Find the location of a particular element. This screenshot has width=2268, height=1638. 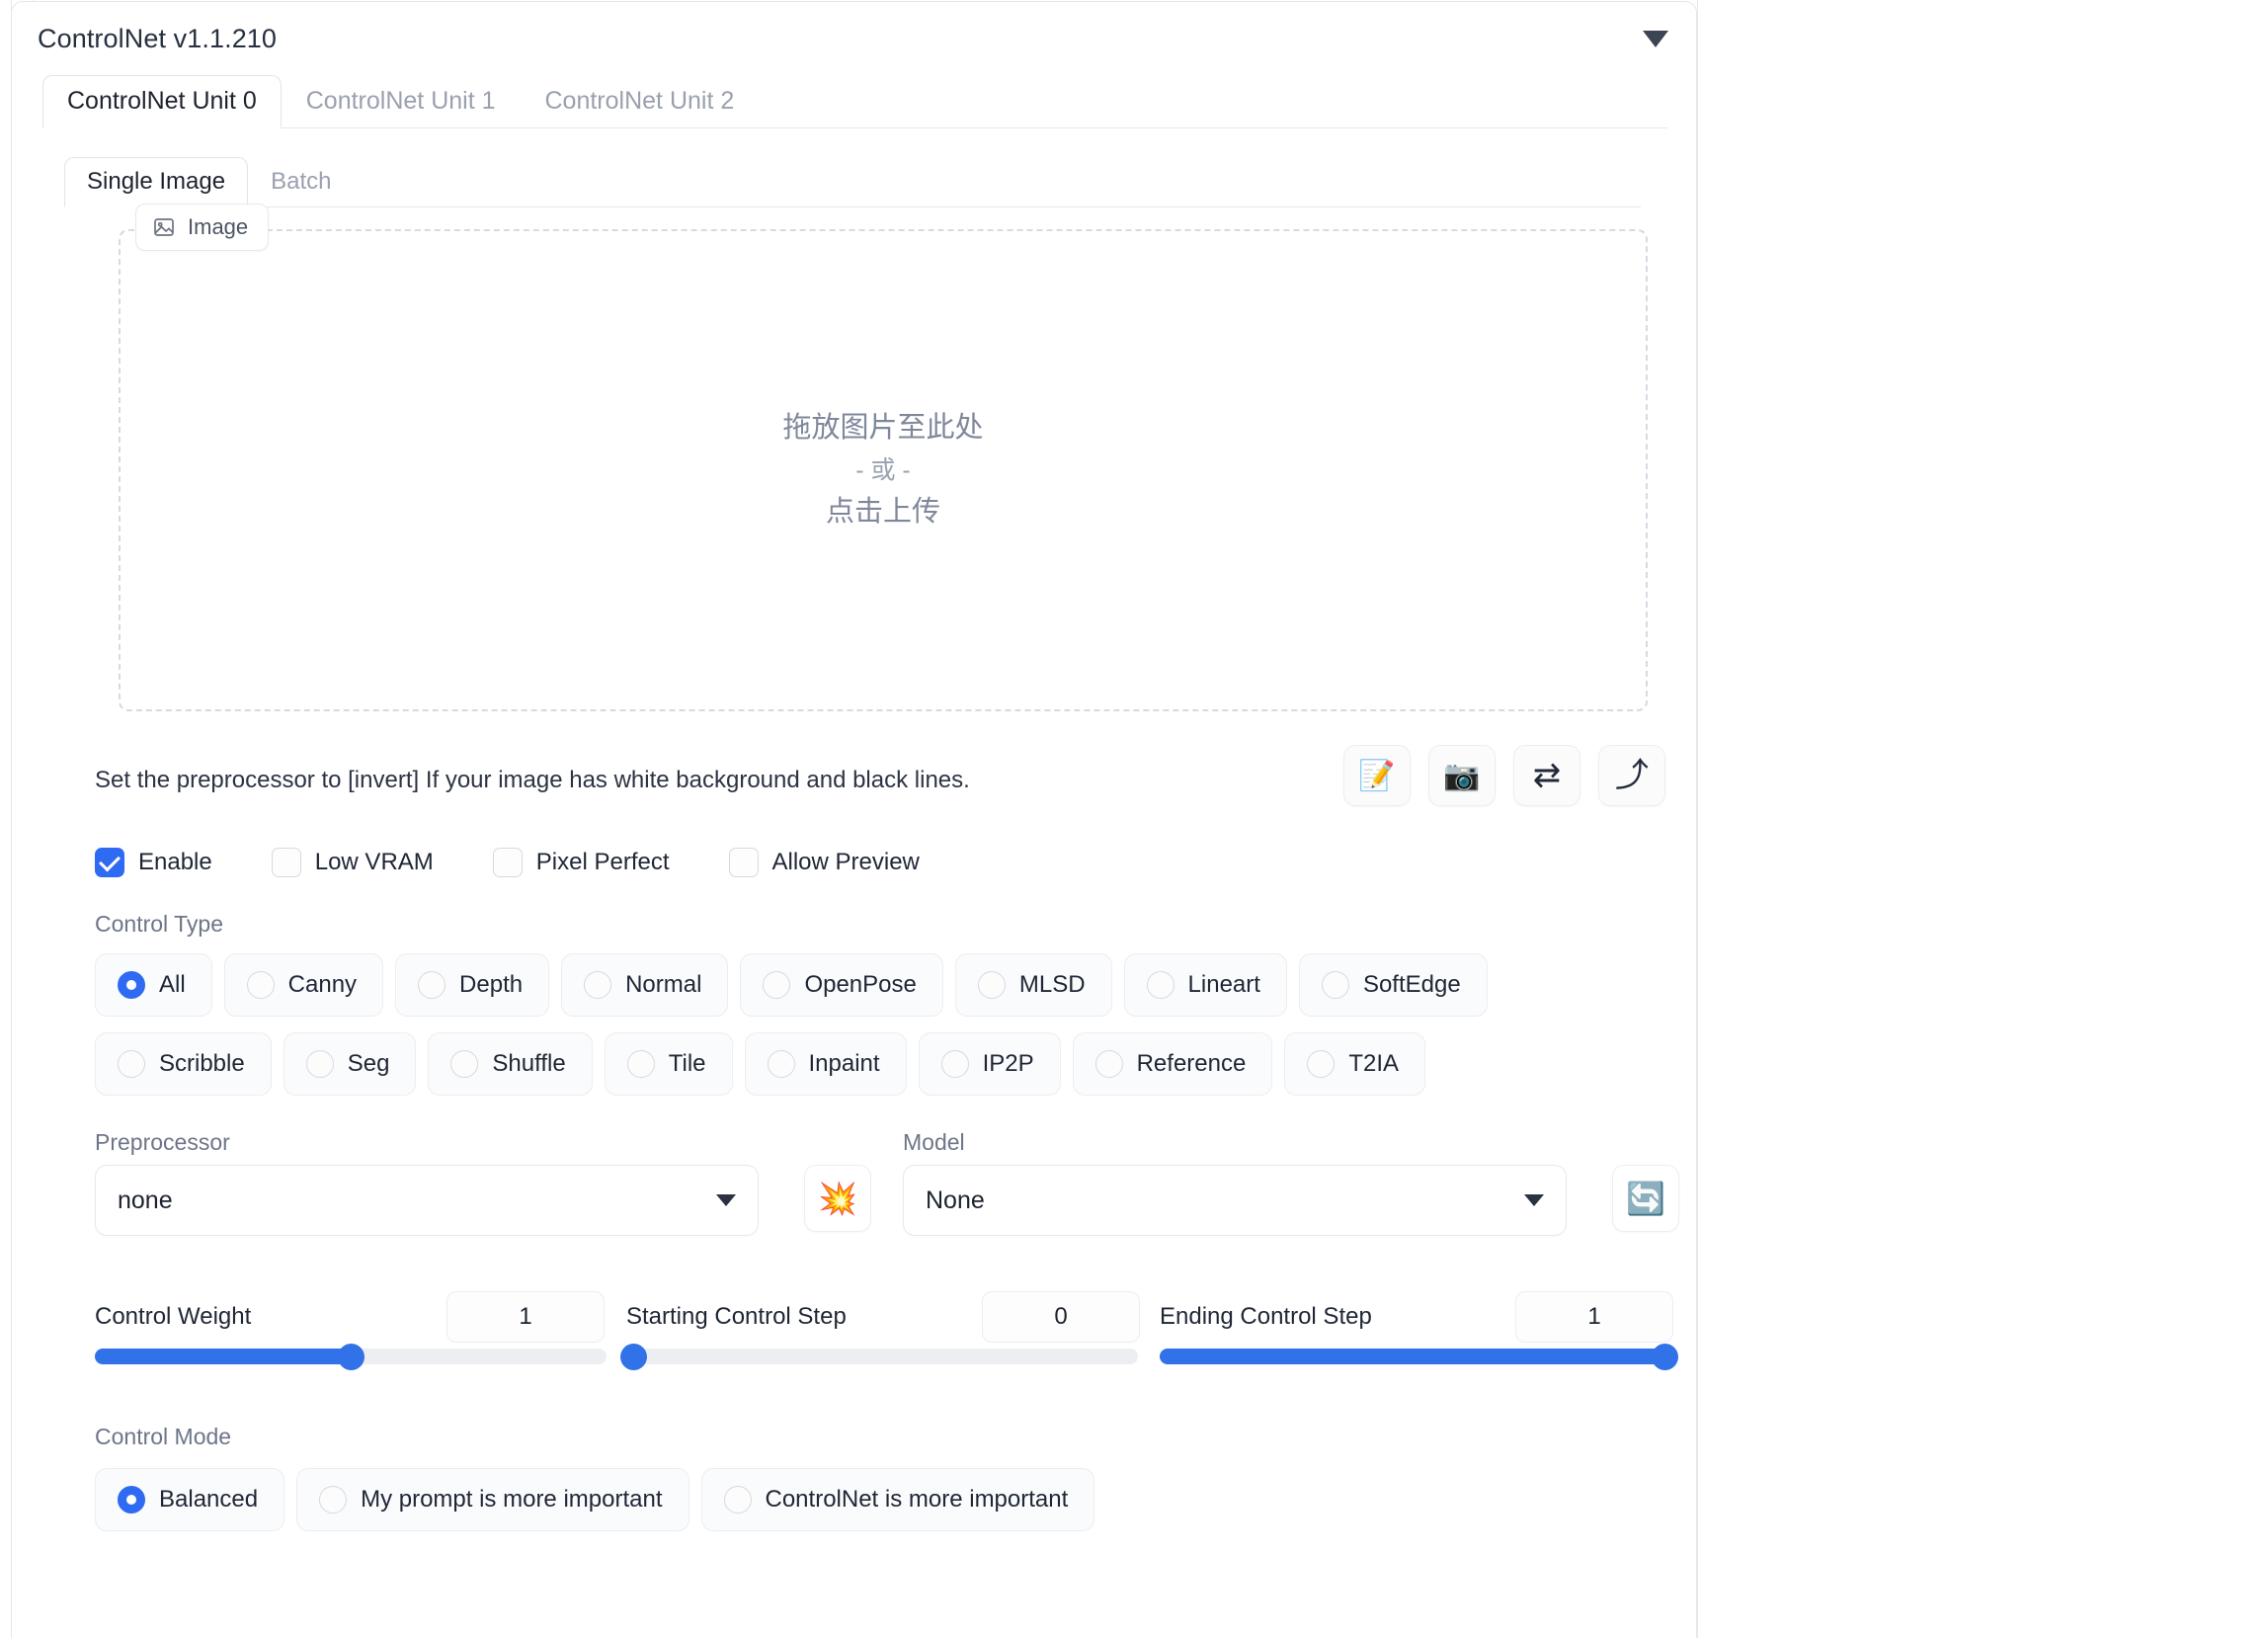

control-type-lineart-radio is located at coordinates (1160, 985).